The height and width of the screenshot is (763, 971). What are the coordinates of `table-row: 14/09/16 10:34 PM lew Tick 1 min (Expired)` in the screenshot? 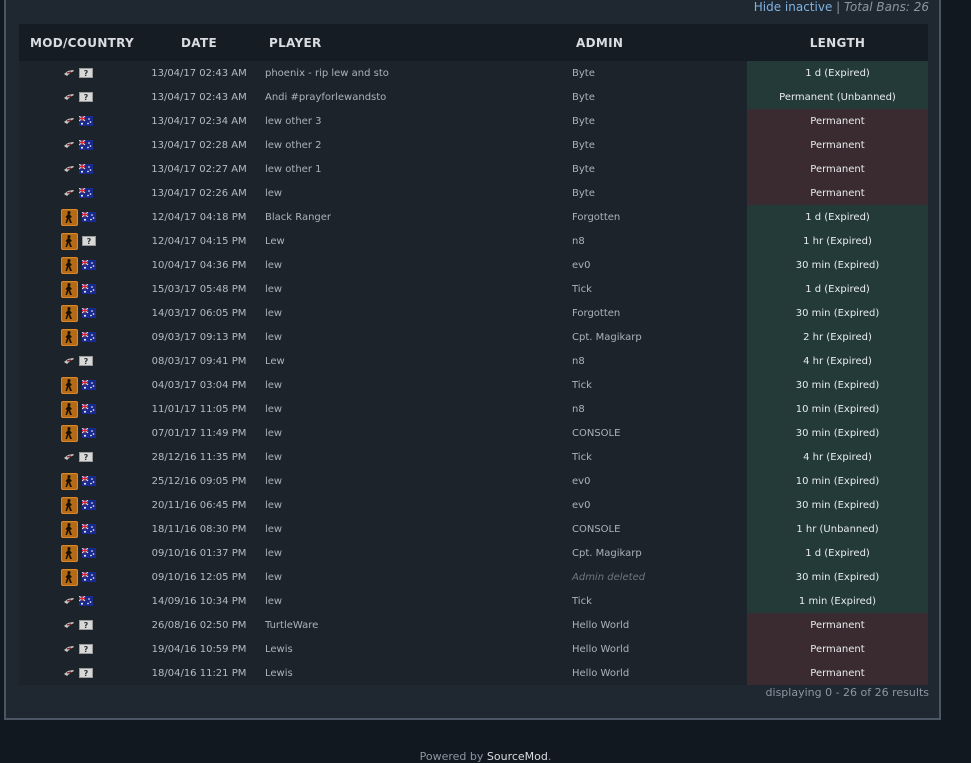 It's located at (473, 601).